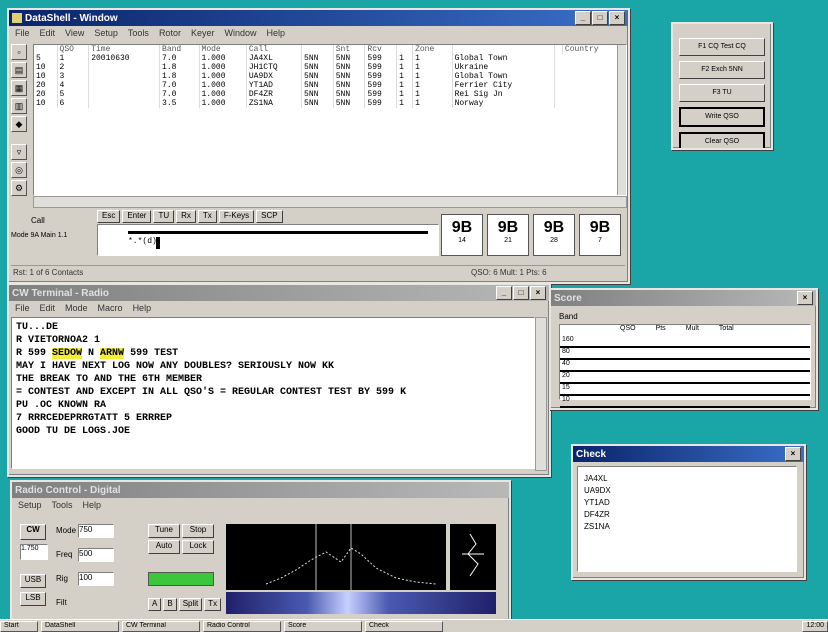  Describe the element at coordinates (179, 49) in the screenshot. I see `column-header: Band` at that location.